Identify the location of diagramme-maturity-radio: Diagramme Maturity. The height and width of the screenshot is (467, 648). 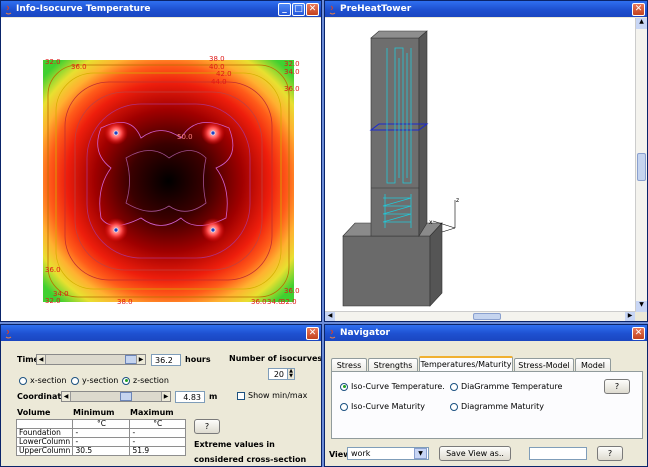
(497, 406).